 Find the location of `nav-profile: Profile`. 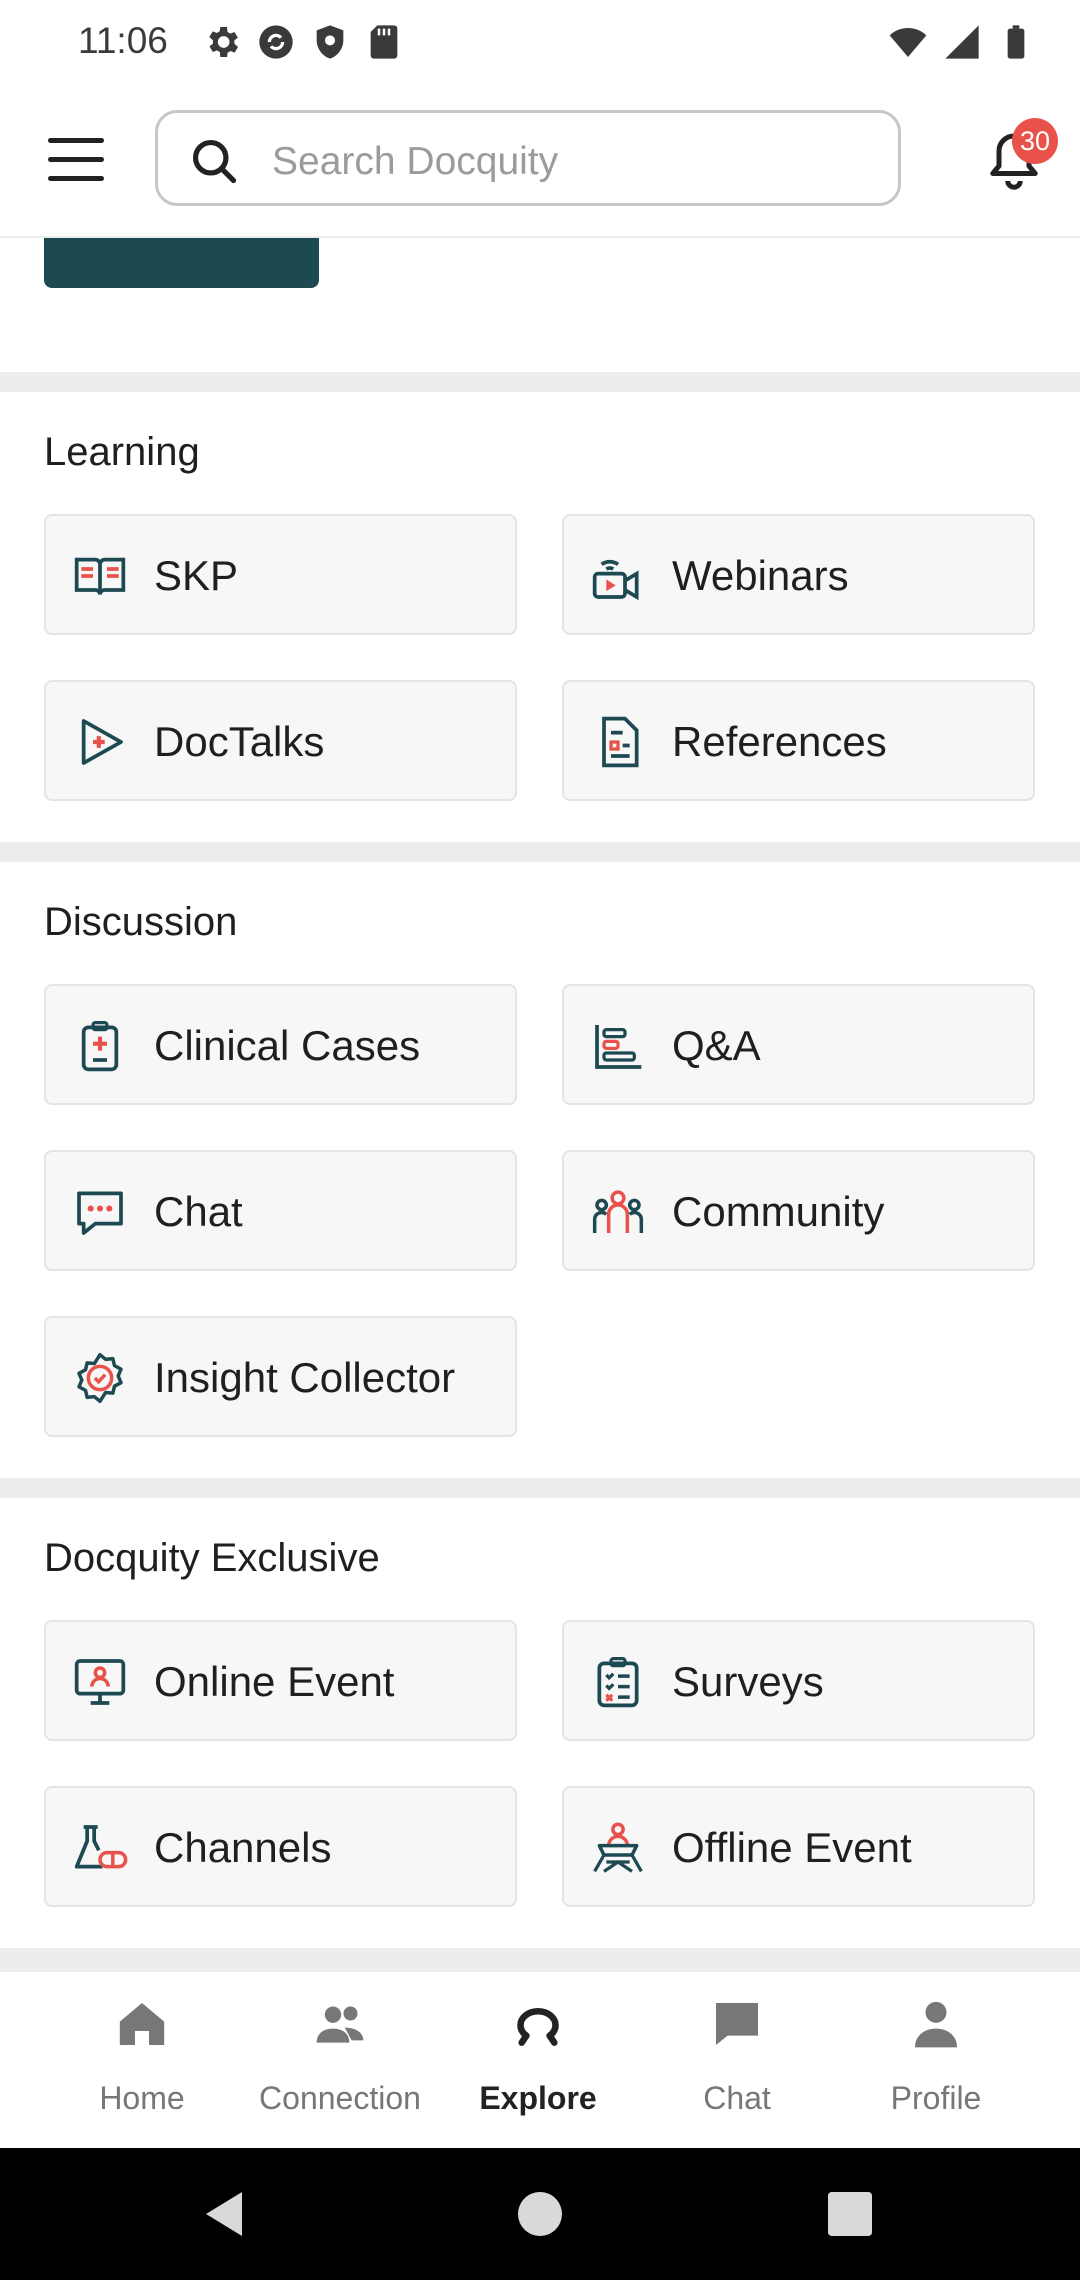

nav-profile: Profile is located at coordinates (936, 2060).